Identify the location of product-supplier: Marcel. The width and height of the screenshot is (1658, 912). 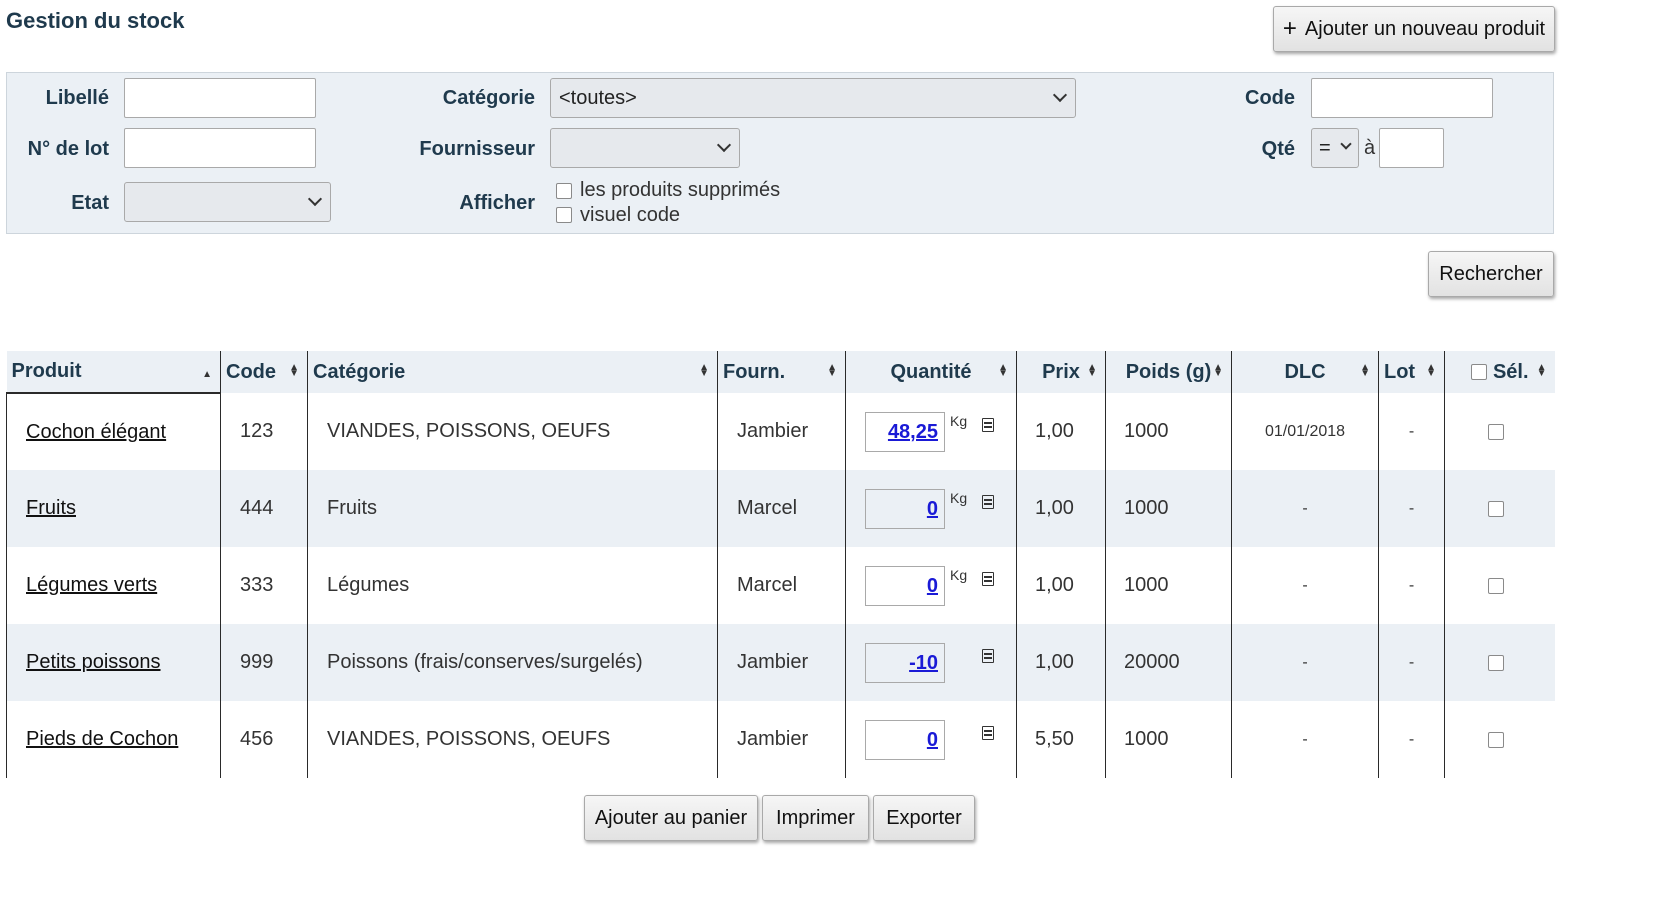
(781, 508).